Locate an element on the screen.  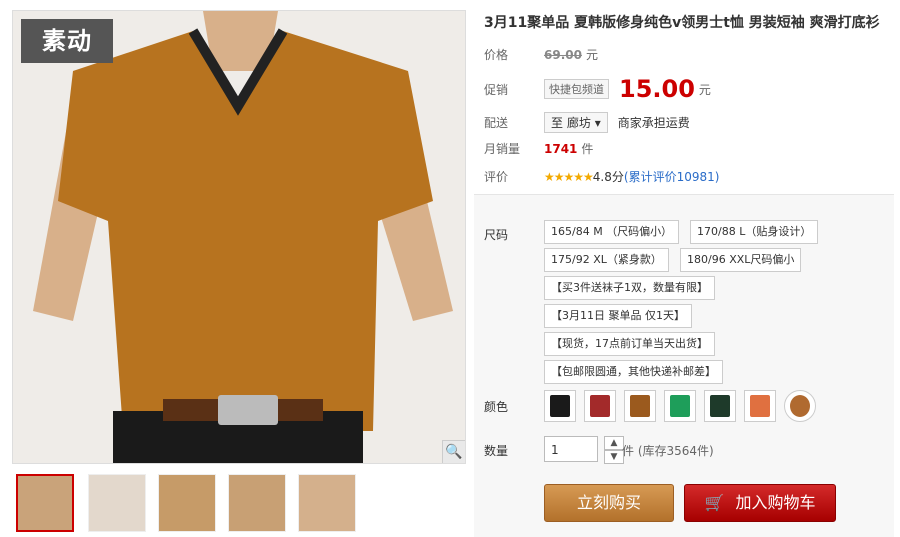
city-select: 至 廊坊 ▾ is located at coordinates (576, 122).